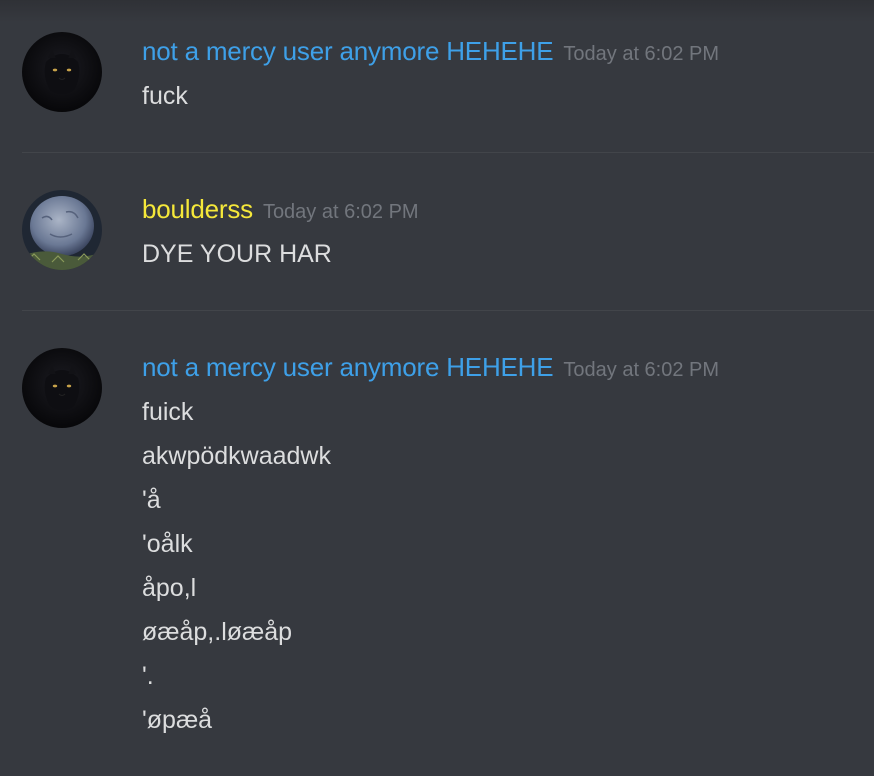 This screenshot has width=874, height=776. I want to click on message-body: DYE YOUR HAR, so click(237, 254).